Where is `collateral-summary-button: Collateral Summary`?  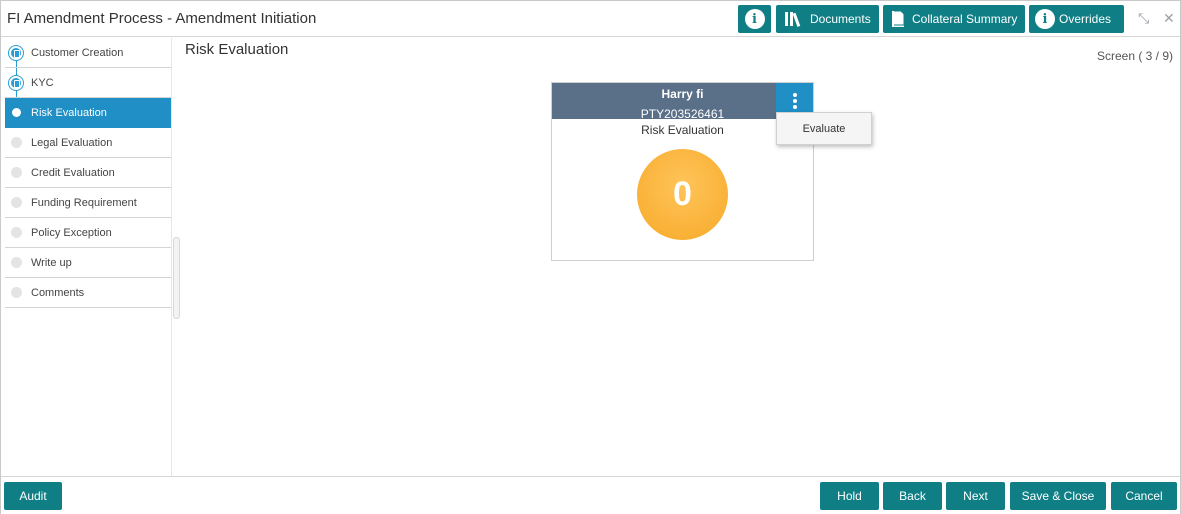 collateral-summary-button: Collateral Summary is located at coordinates (954, 19).